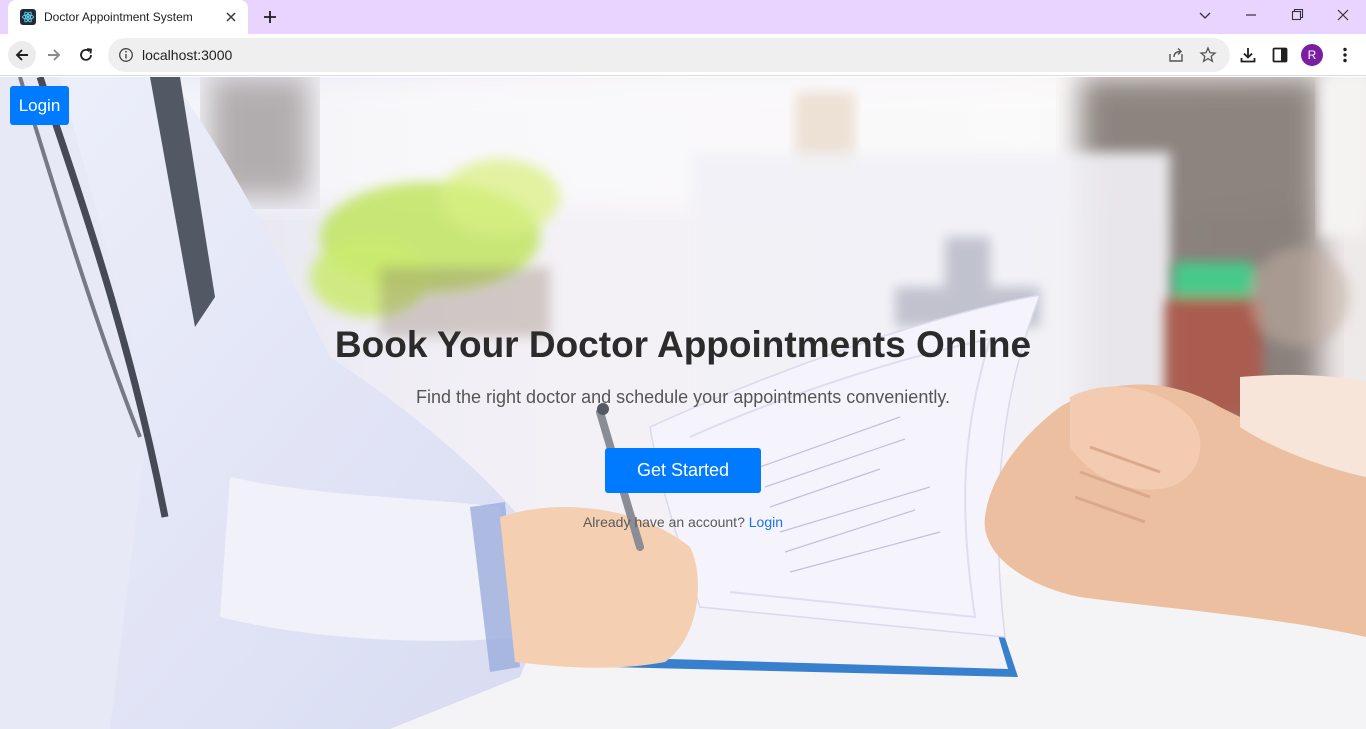 This screenshot has width=1366, height=729. I want to click on kebab-menu-icon, so click(1345, 55).